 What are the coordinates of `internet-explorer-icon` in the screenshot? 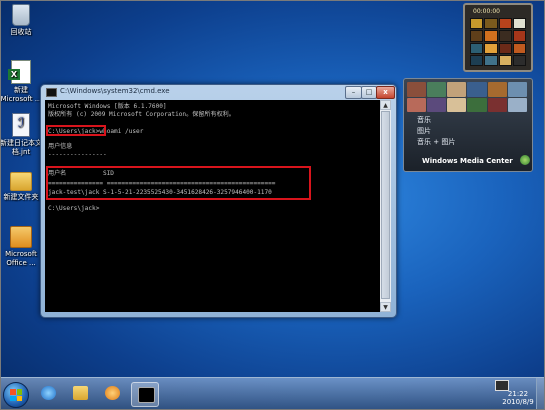 It's located at (48, 393).